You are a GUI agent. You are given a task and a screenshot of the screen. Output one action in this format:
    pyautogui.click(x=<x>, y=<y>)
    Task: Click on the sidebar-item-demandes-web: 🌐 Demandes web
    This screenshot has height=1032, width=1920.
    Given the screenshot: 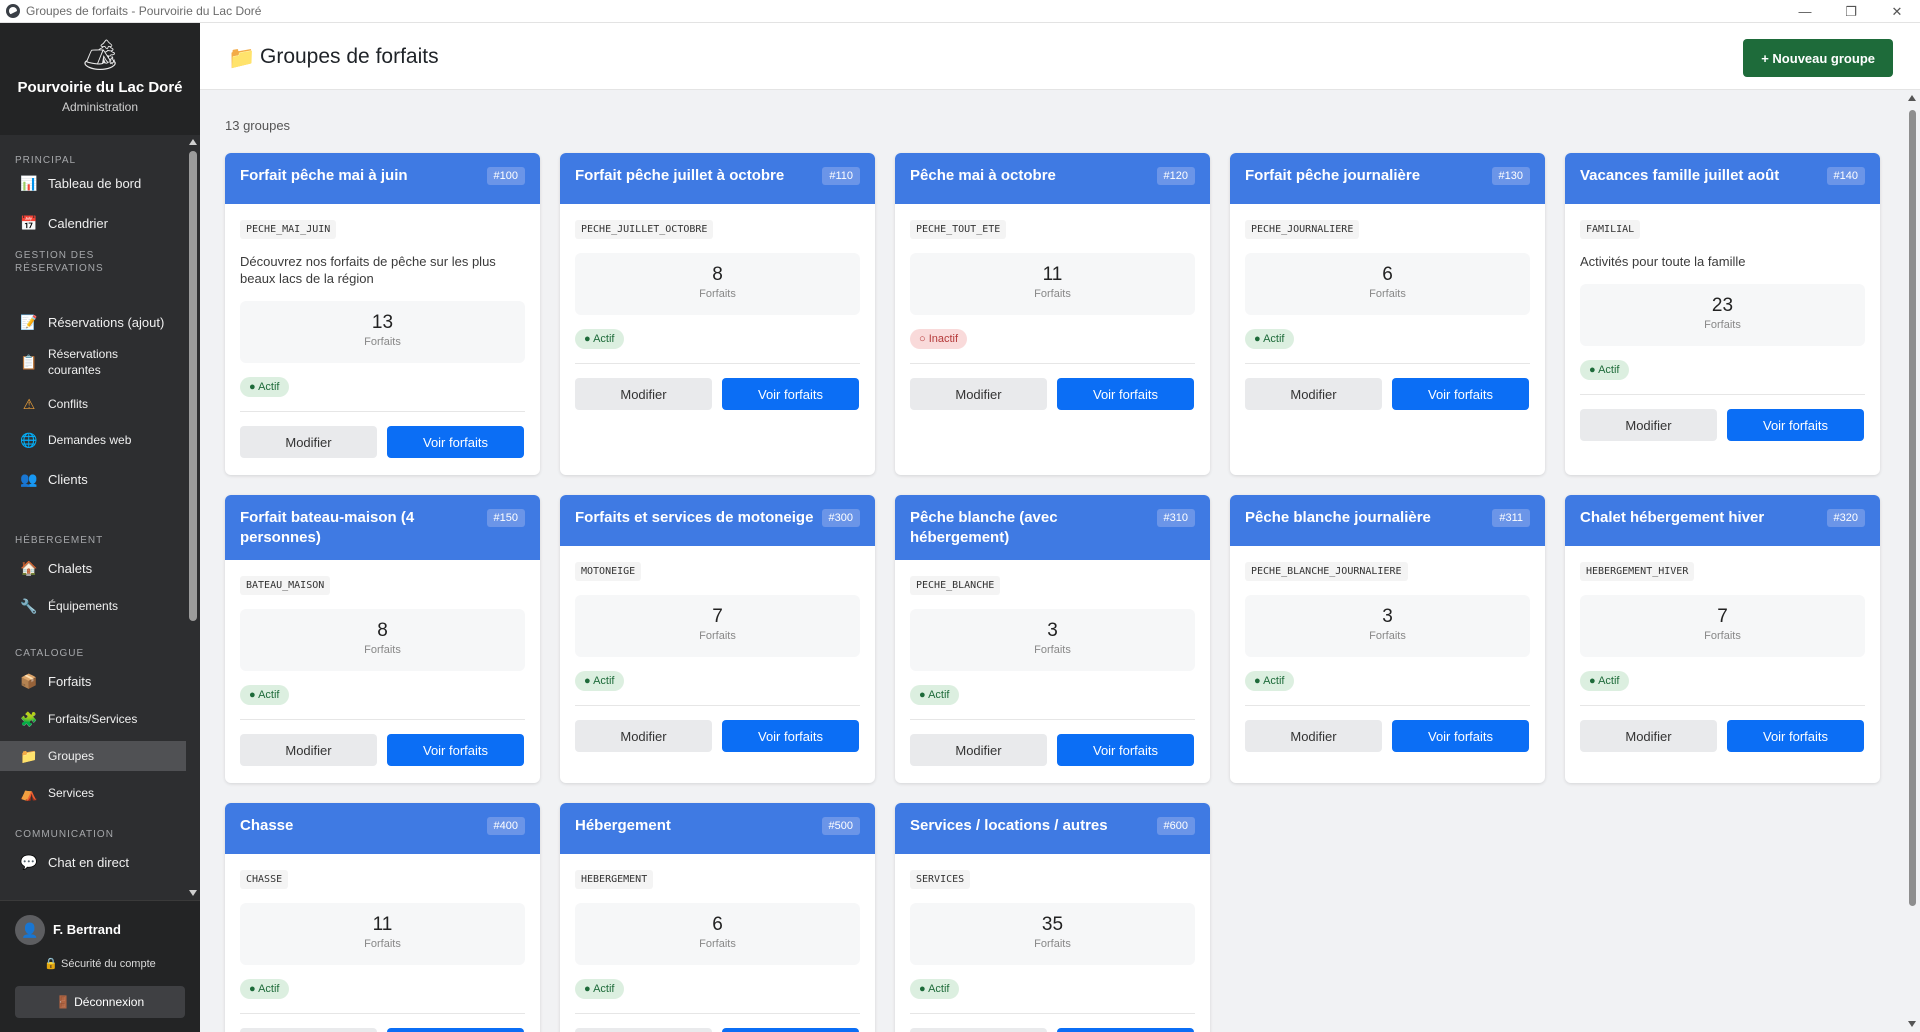 What is the action you would take?
    pyautogui.click(x=93, y=440)
    